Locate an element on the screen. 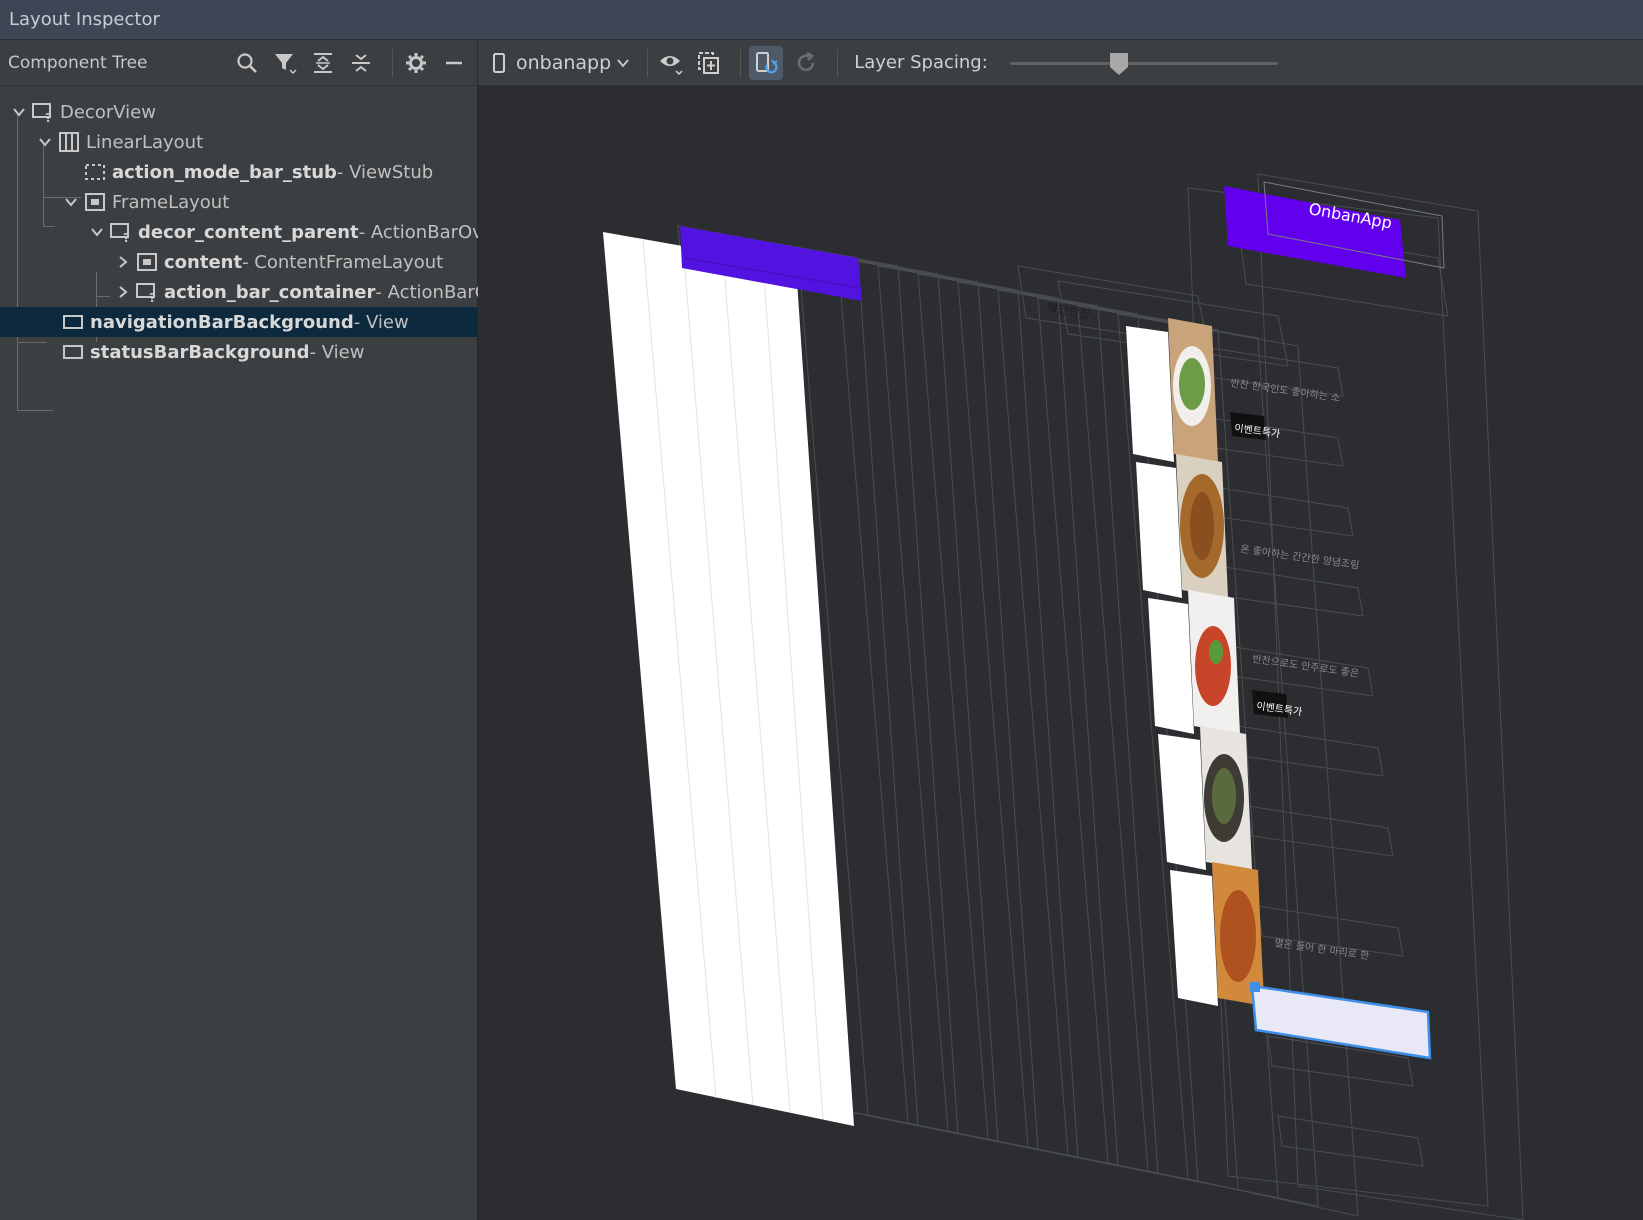  layer-spacing-slider is located at coordinates (1143, 63).